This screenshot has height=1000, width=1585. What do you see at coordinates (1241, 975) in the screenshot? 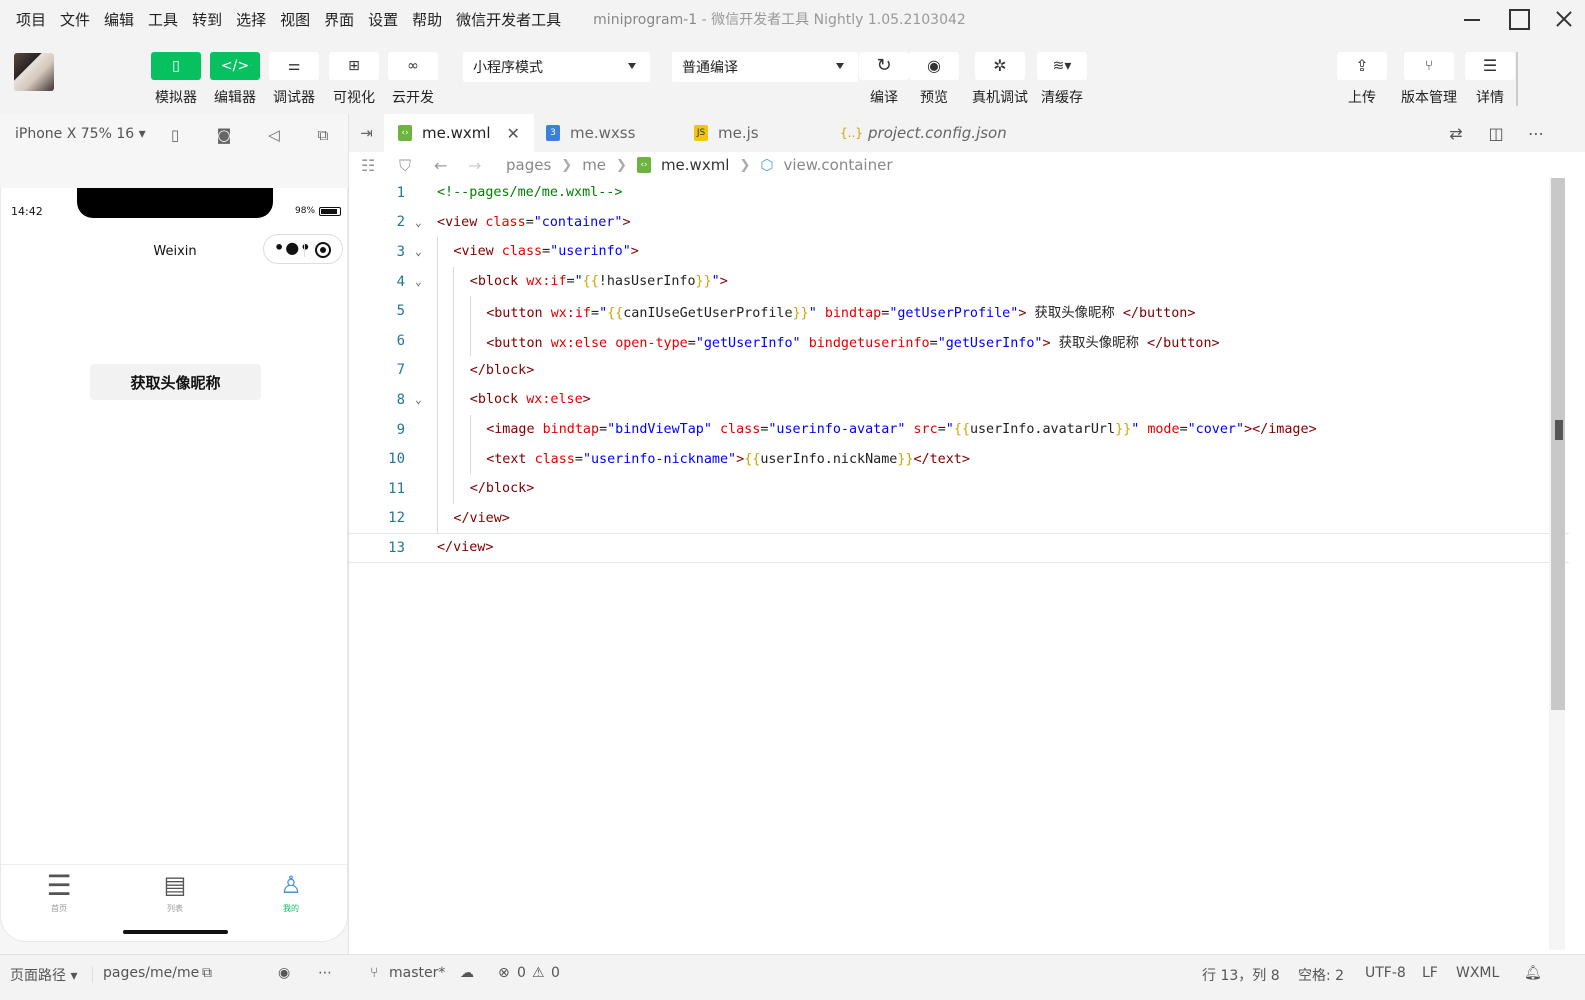
I see `cursor-position: 行 13，列 8` at bounding box center [1241, 975].